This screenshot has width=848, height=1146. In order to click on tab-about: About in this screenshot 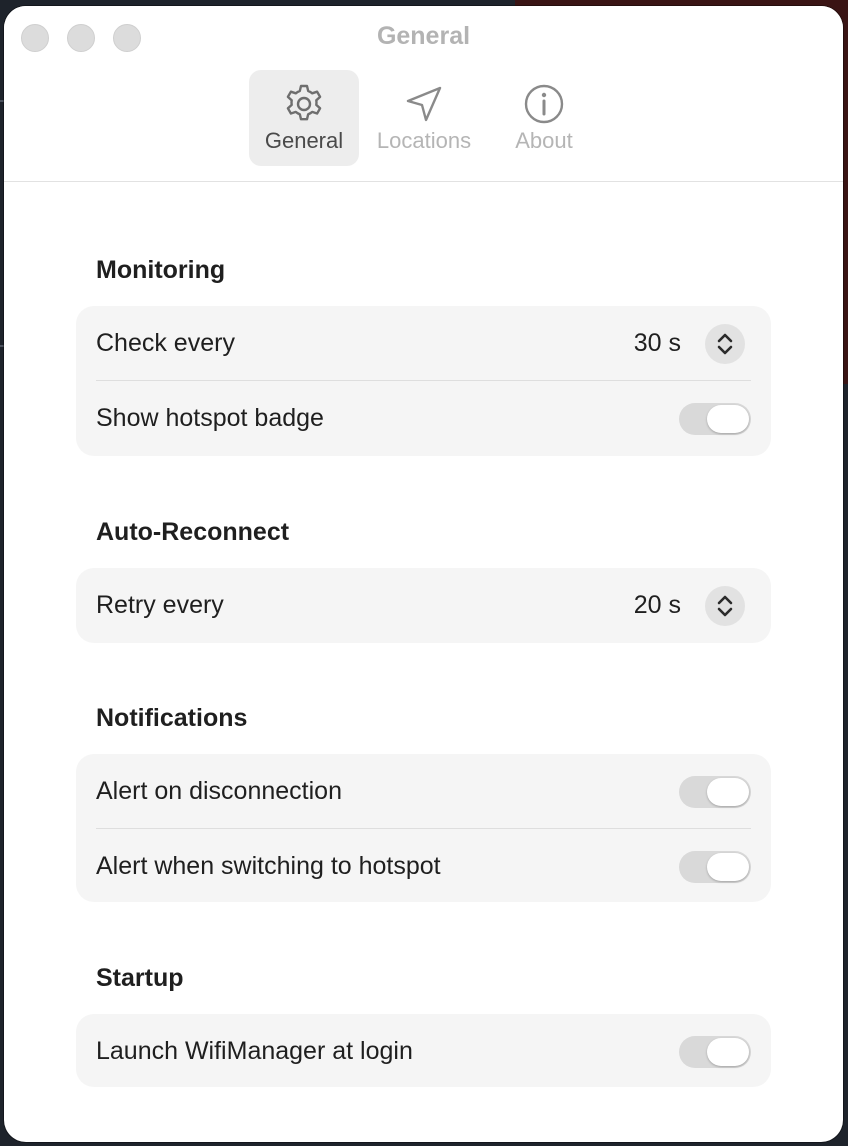, I will do `click(544, 118)`.